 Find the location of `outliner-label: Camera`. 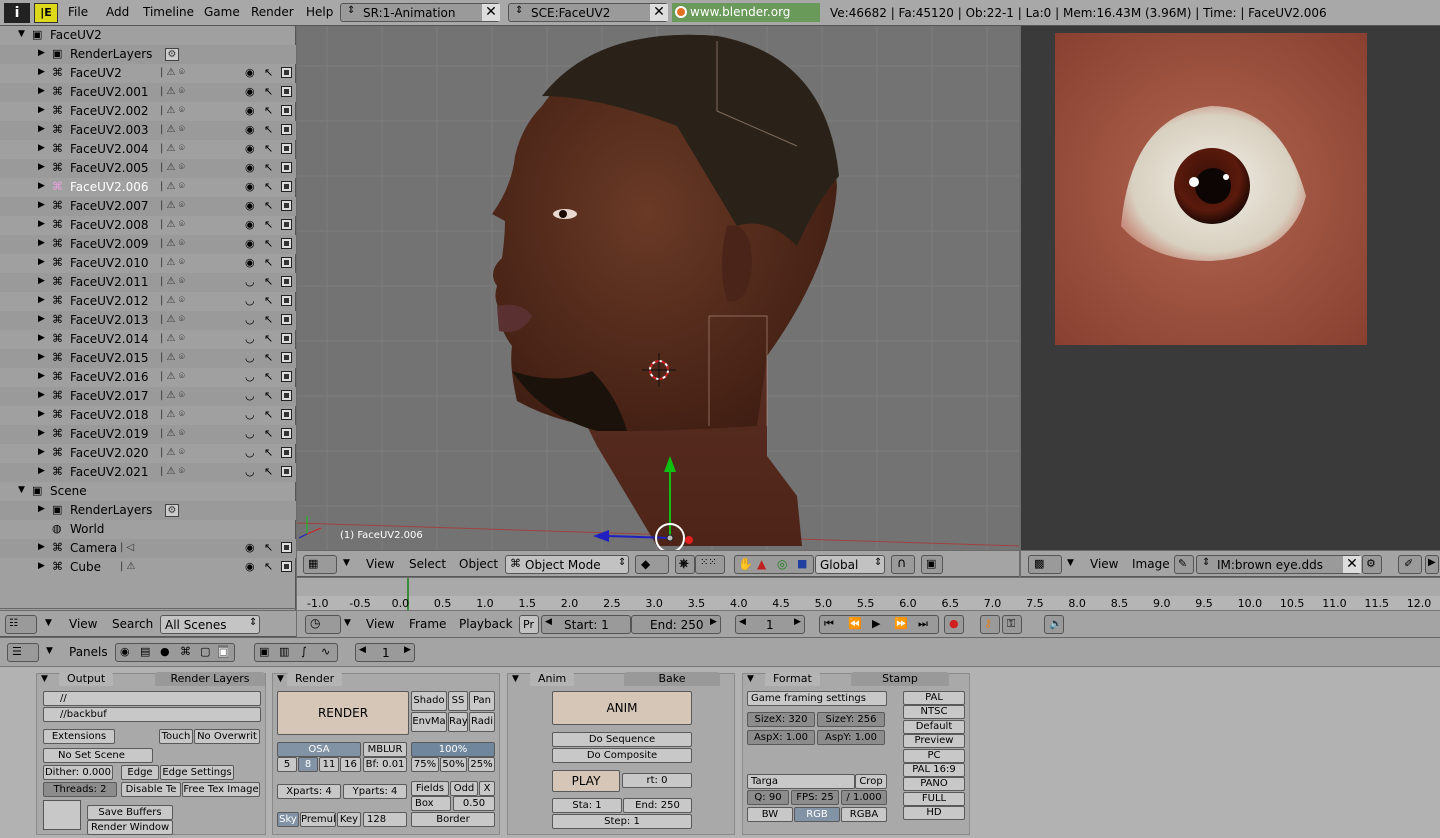

outliner-label: Camera is located at coordinates (93, 548).